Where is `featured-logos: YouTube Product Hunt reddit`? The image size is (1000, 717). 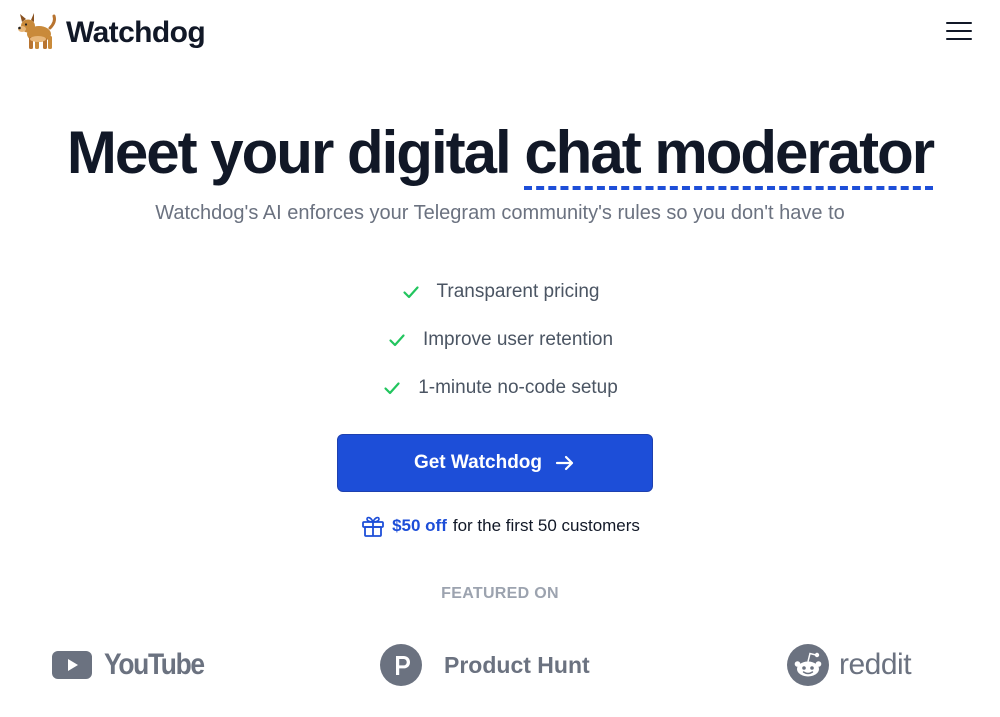 featured-logos: YouTube Product Hunt reddit is located at coordinates (500, 670).